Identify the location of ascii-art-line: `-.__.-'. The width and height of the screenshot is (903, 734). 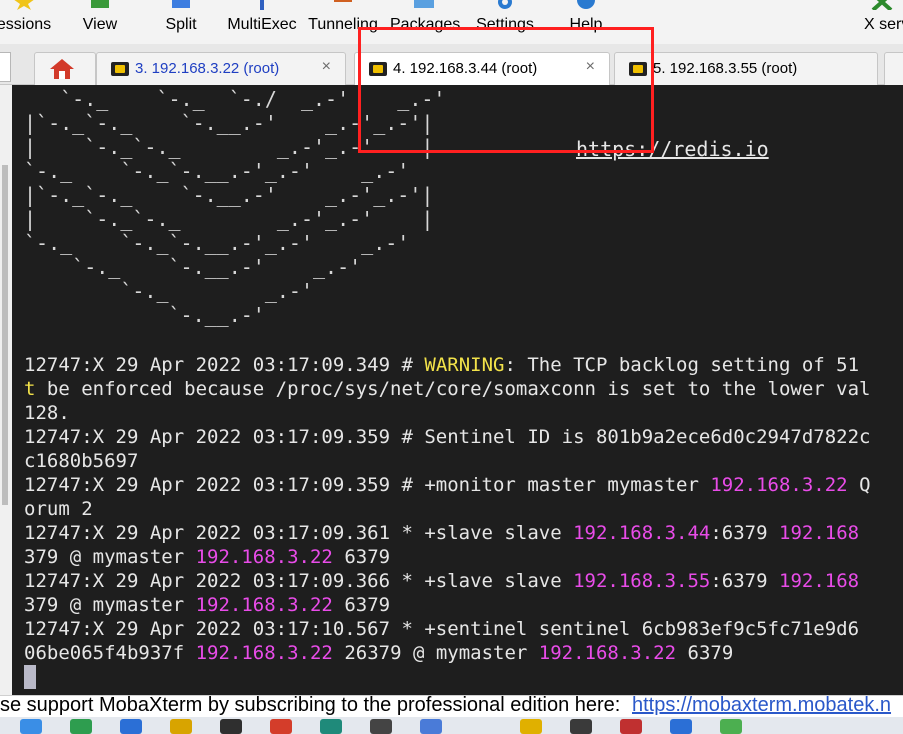
(216, 315).